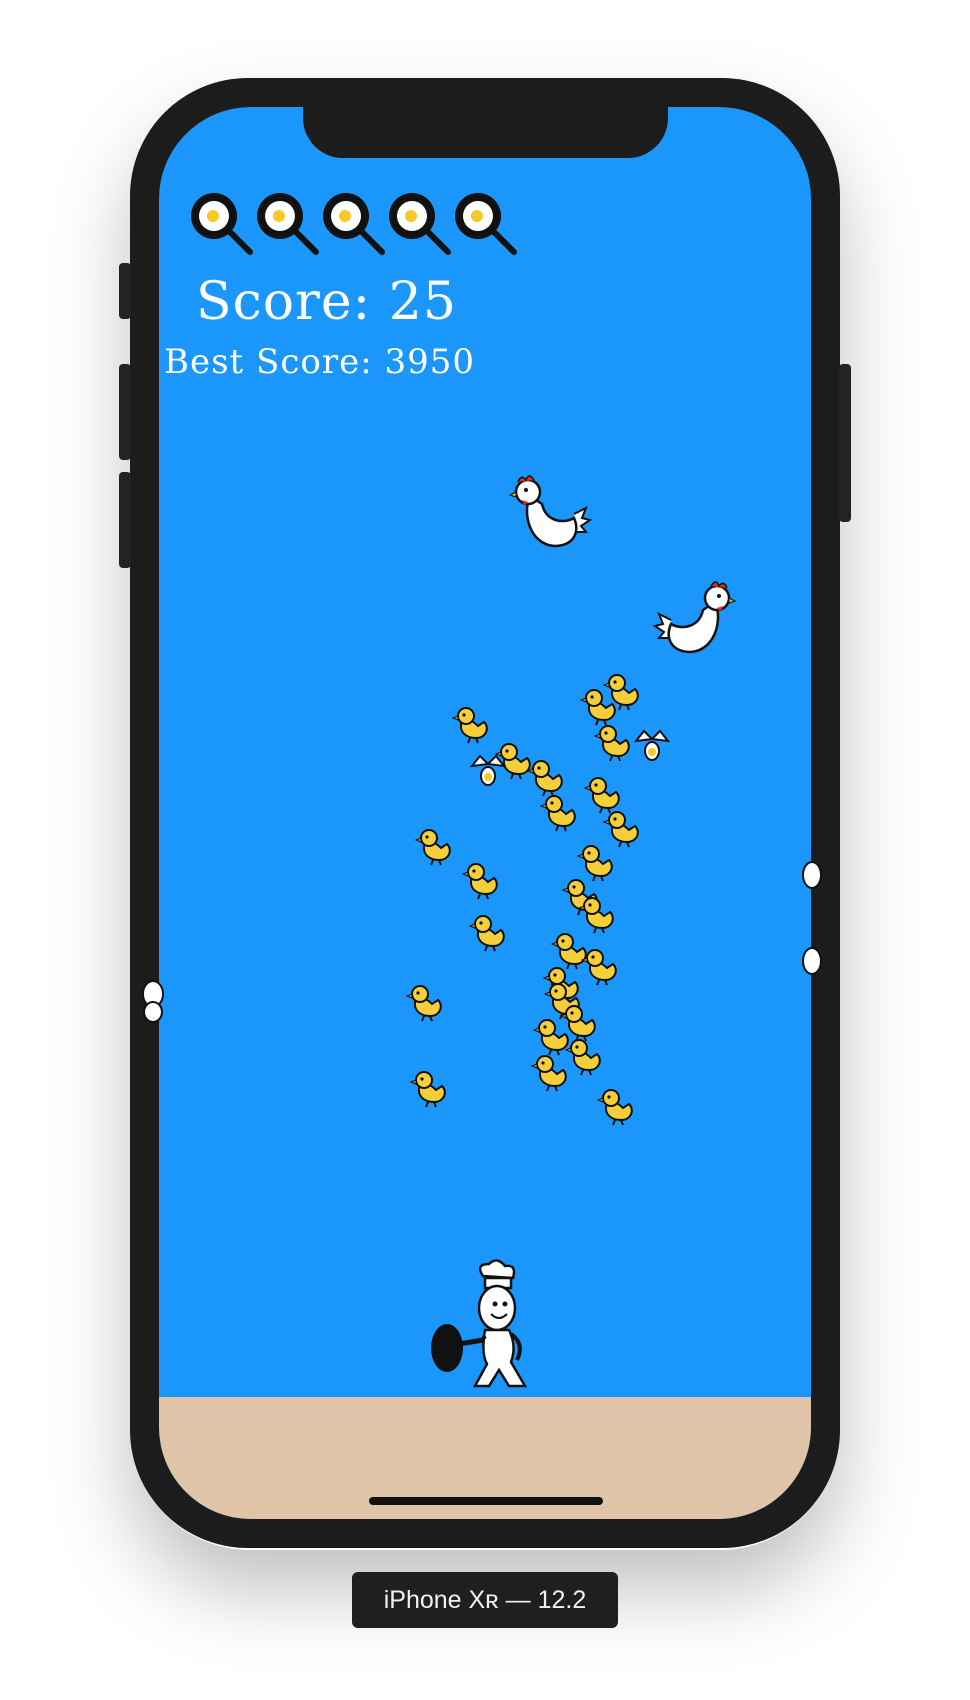  I want to click on device-label: iPhone Xʀ — 12.2, so click(485, 1600).